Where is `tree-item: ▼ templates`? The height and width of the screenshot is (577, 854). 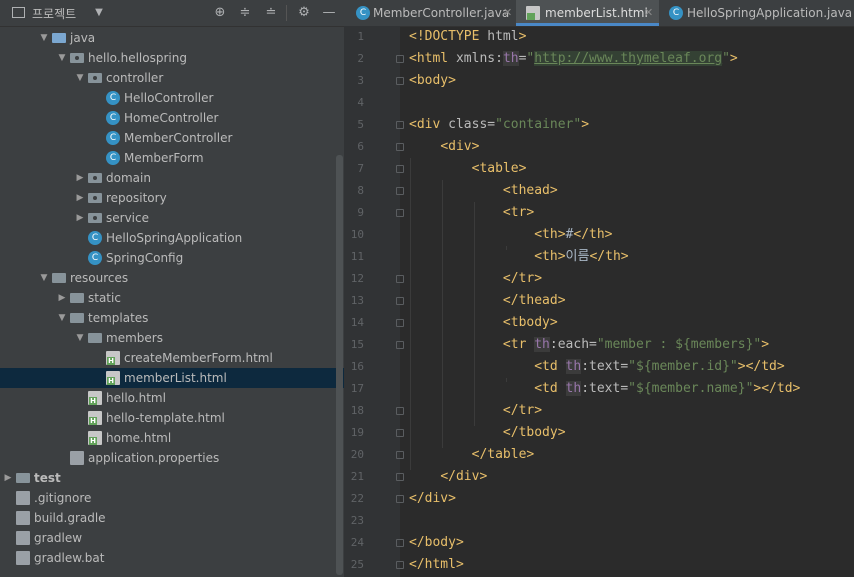 tree-item: ▼ templates is located at coordinates (172, 318).